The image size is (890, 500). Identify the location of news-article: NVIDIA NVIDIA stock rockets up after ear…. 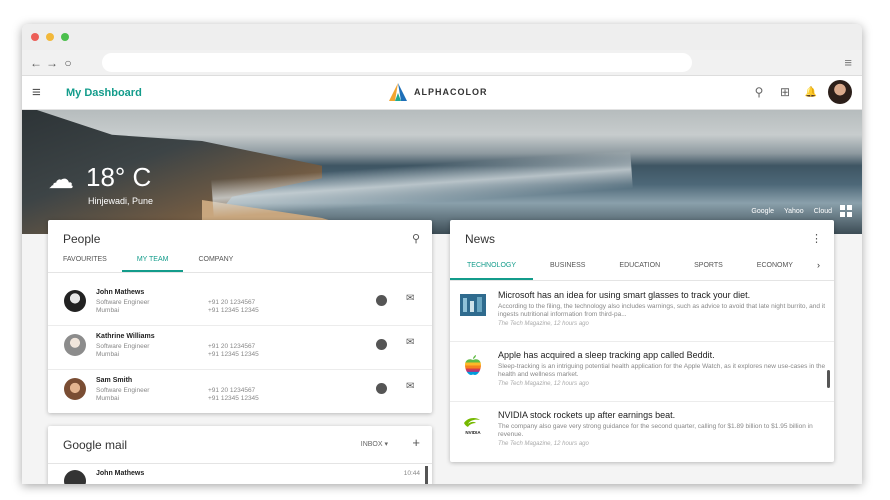
(642, 432).